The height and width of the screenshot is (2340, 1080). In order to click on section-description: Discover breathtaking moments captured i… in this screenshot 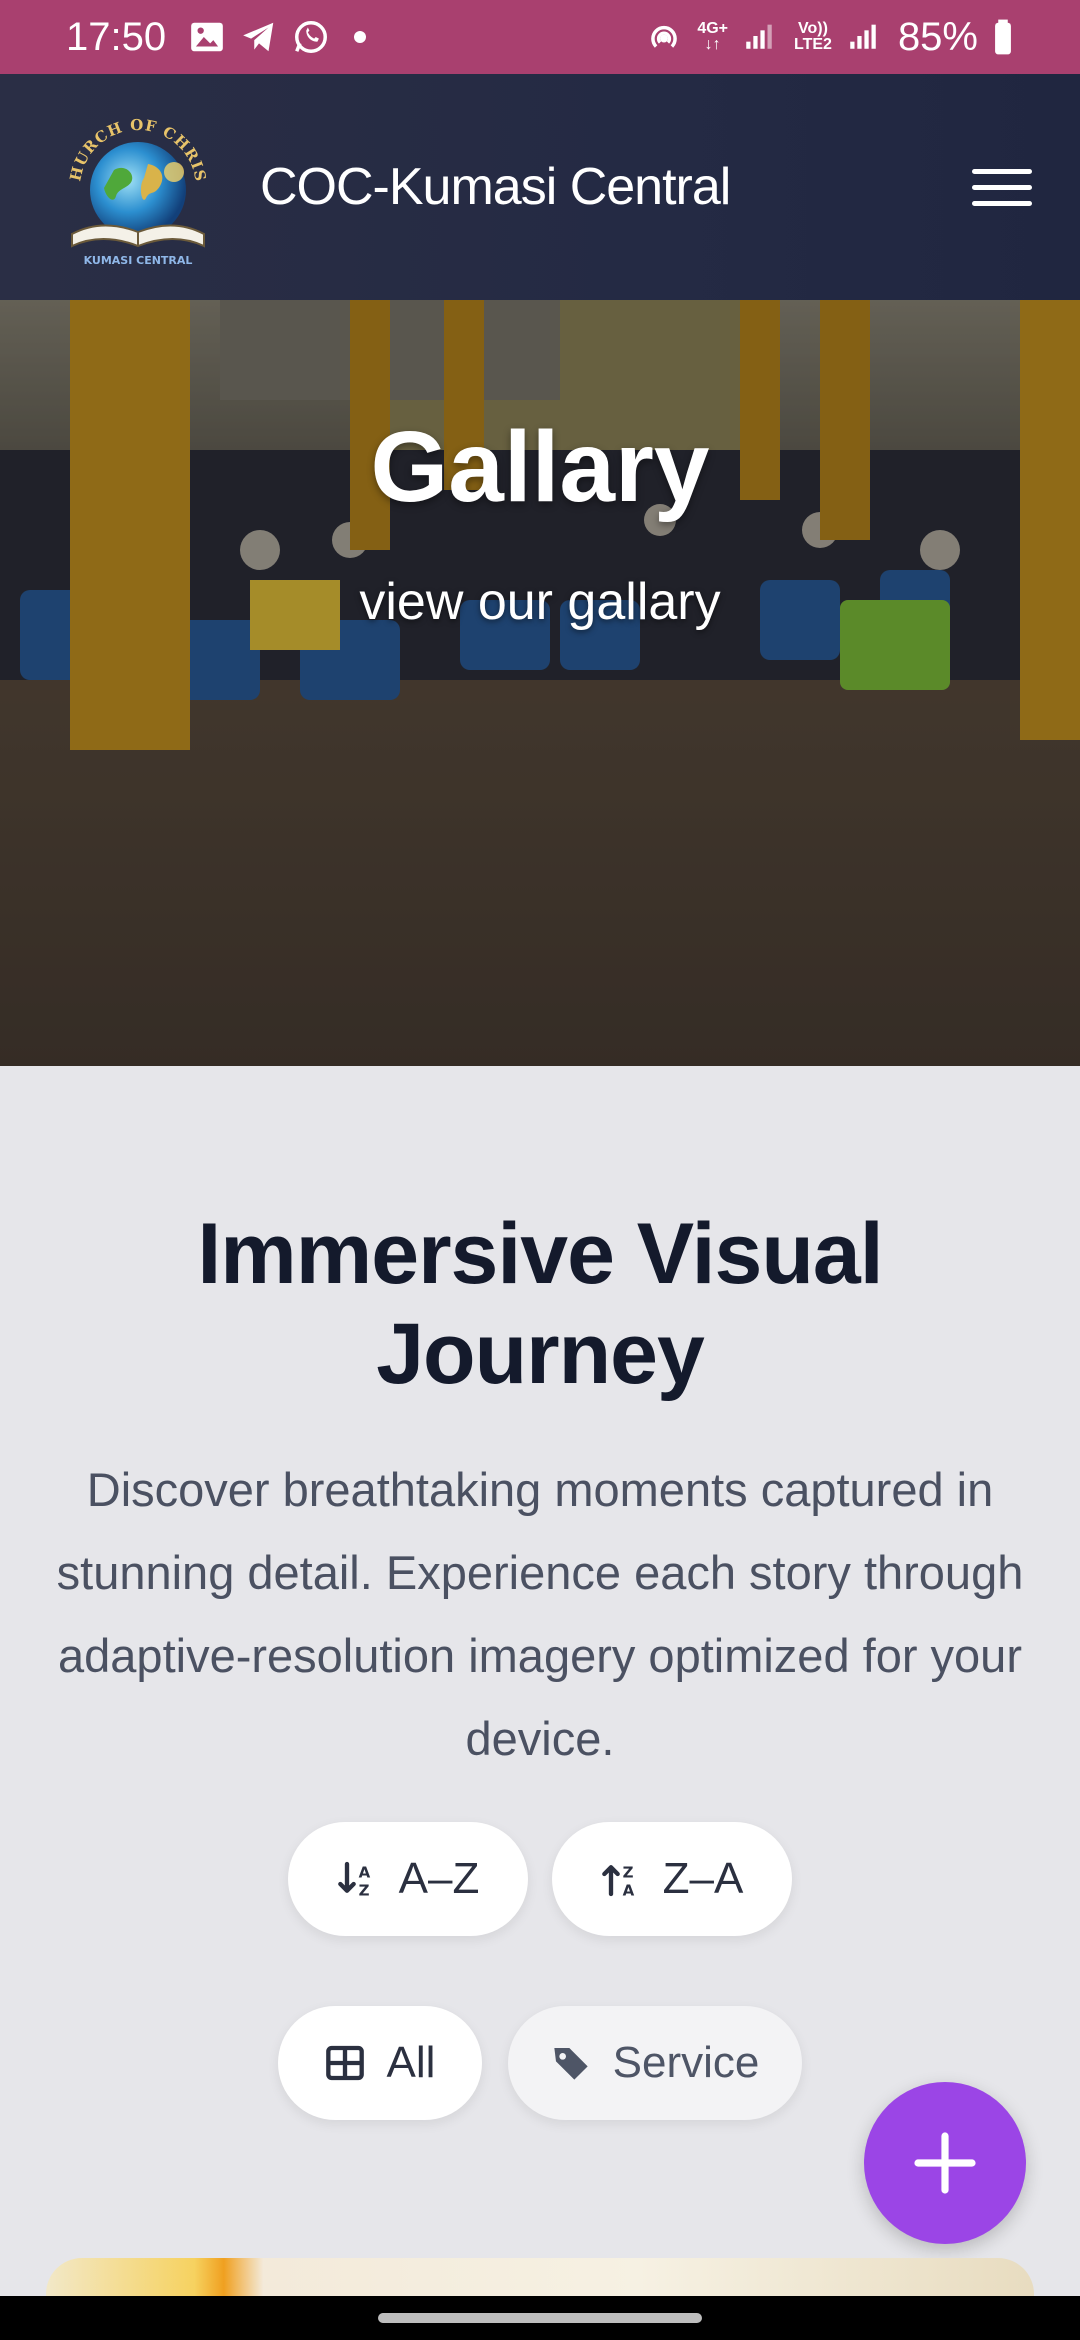, I will do `click(540, 1614)`.